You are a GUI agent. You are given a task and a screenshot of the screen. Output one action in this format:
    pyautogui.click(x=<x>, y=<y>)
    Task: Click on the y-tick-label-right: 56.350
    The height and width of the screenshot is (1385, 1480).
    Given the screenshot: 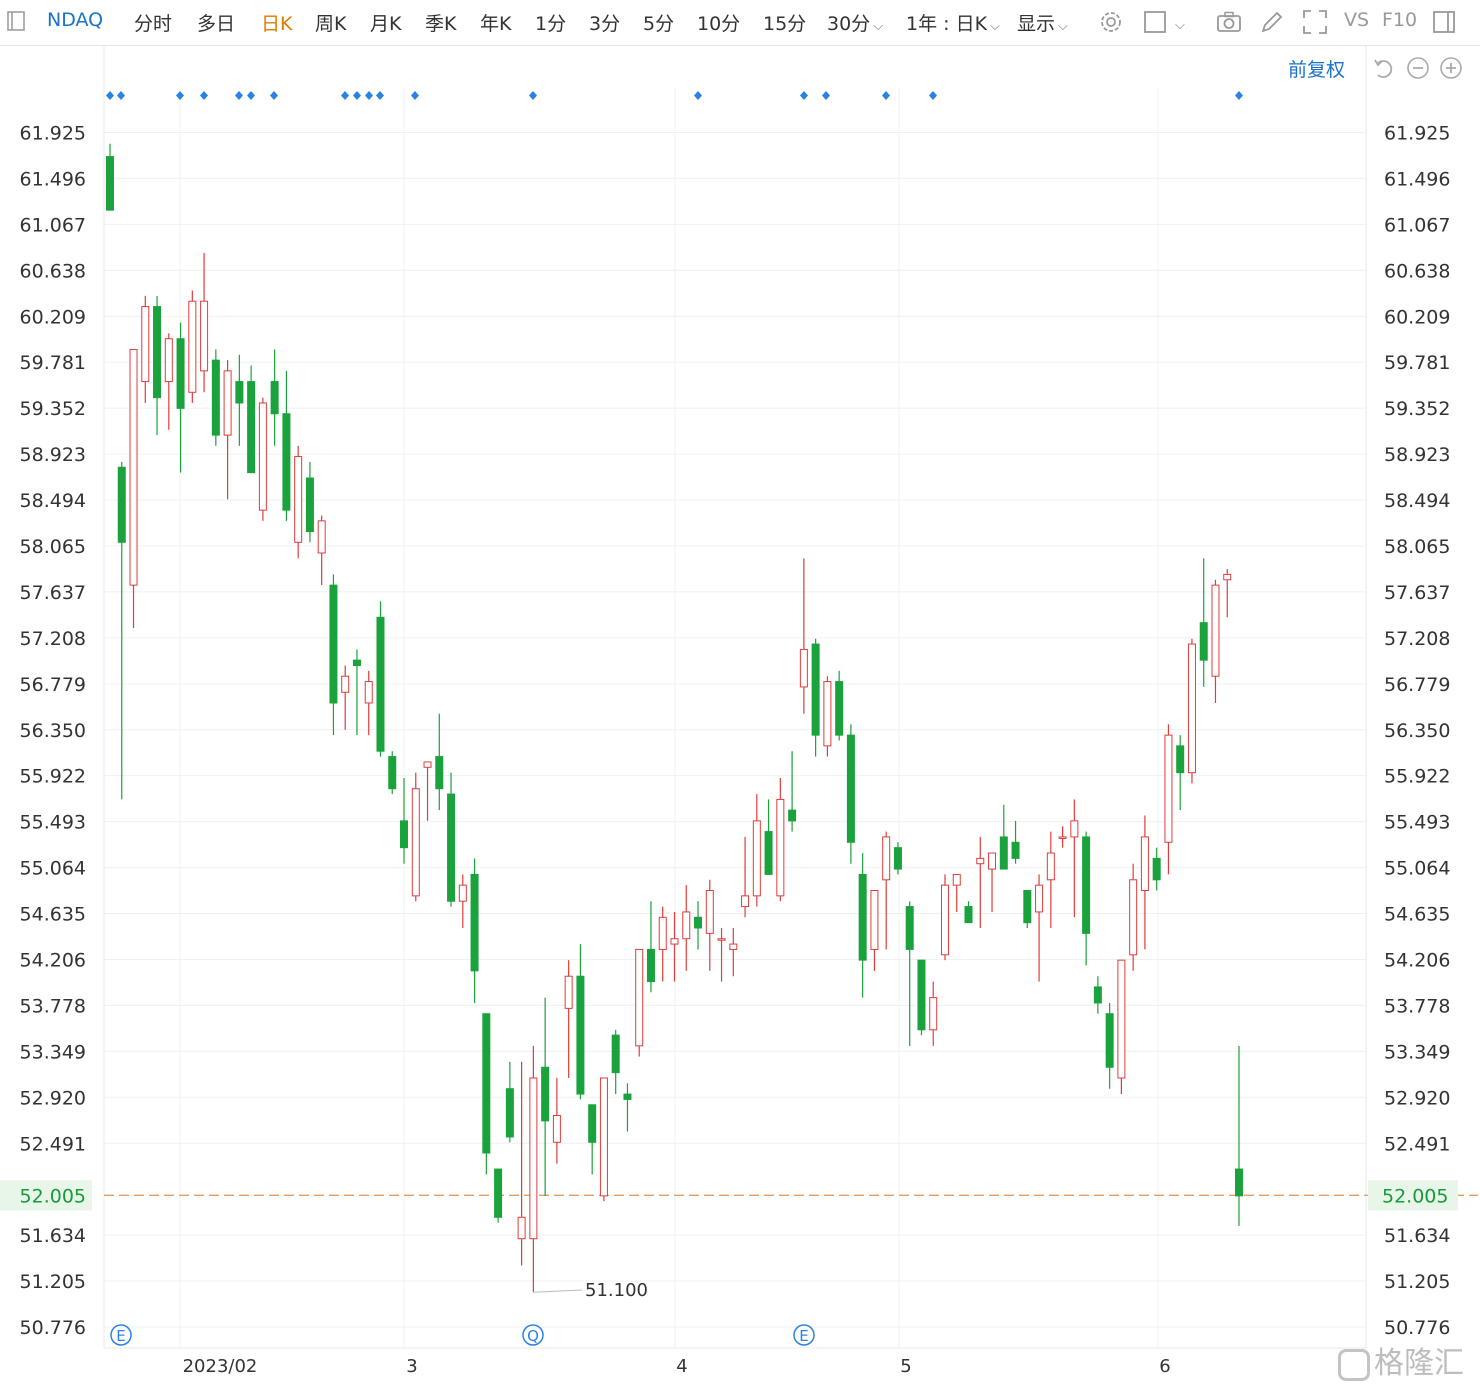 What is the action you would take?
    pyautogui.click(x=1417, y=731)
    